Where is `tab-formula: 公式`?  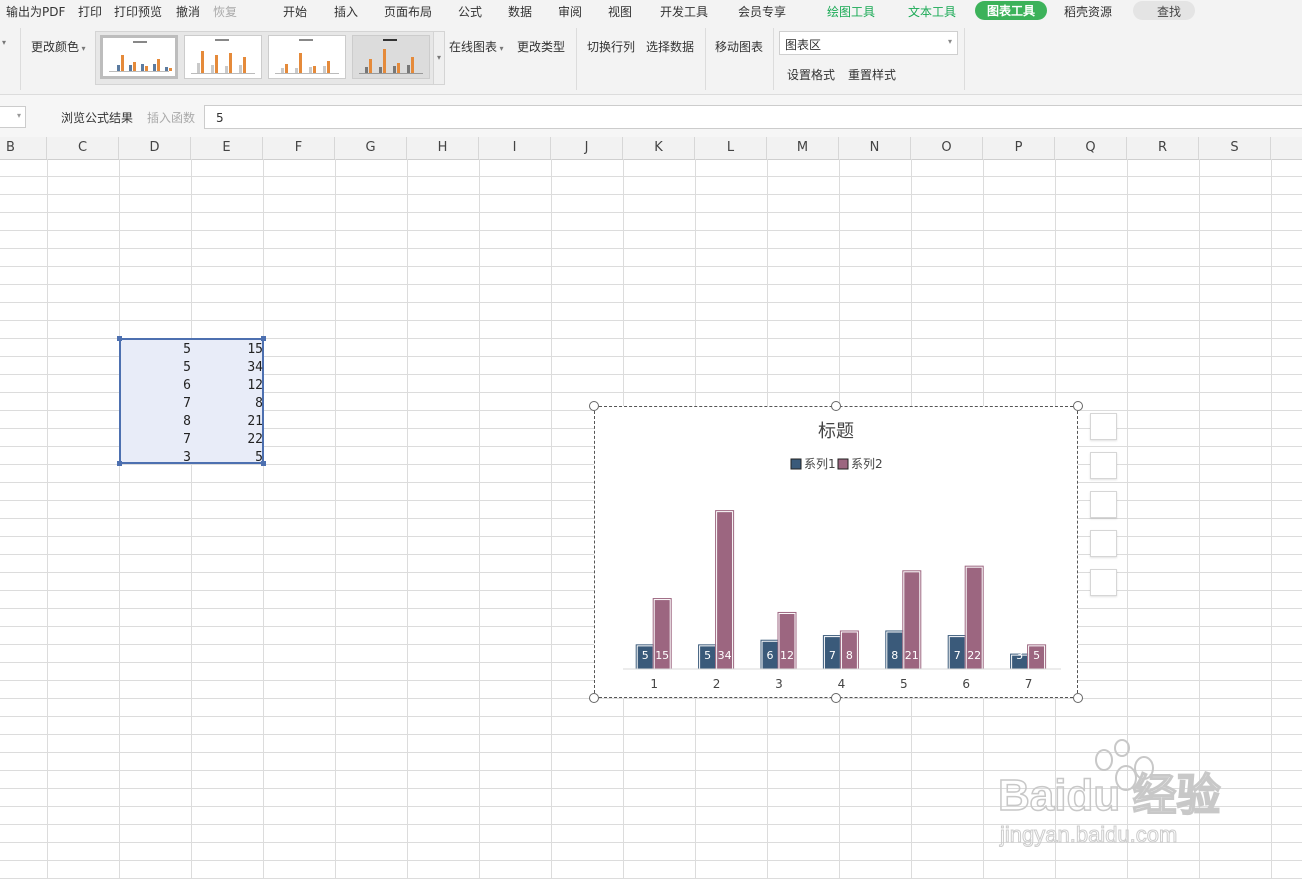 tab-formula: 公式 is located at coordinates (470, 11).